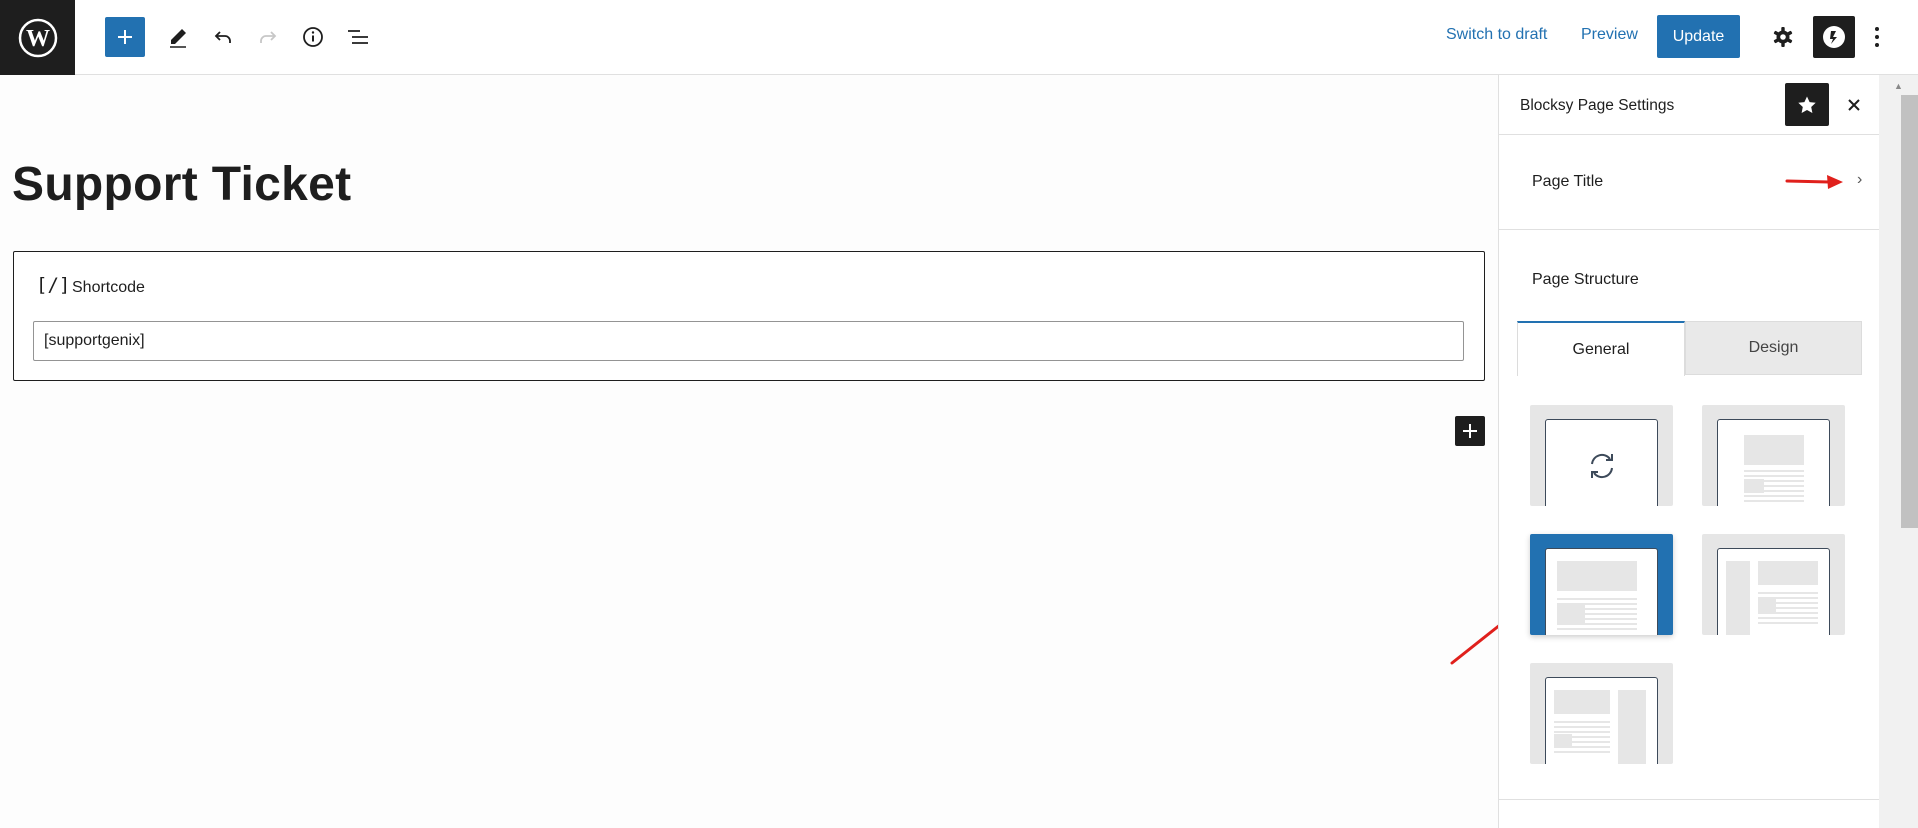  I want to click on tab-design: Design, so click(1773, 348).